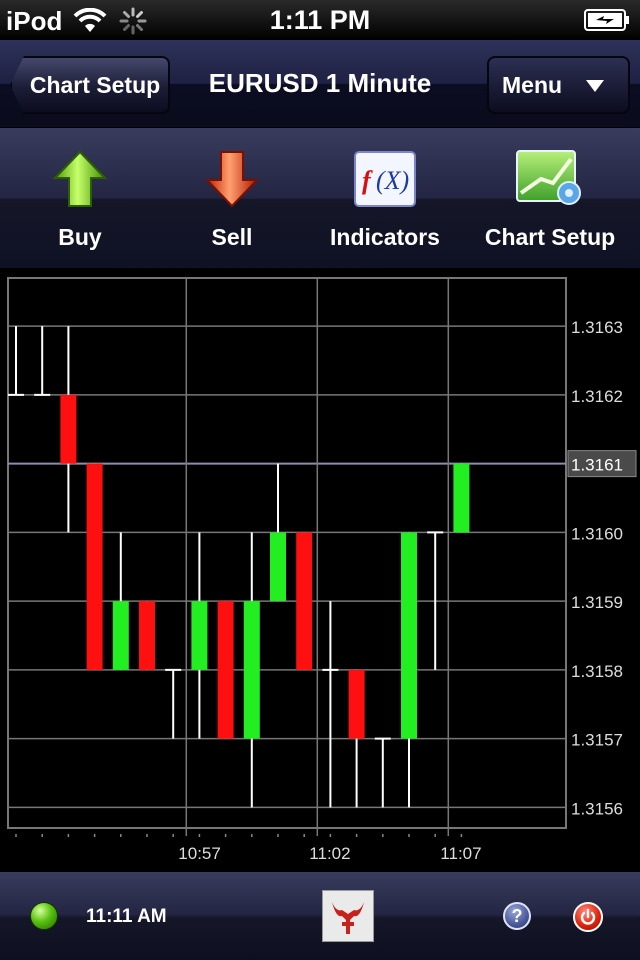  I want to click on chevron-down-icon, so click(595, 86).